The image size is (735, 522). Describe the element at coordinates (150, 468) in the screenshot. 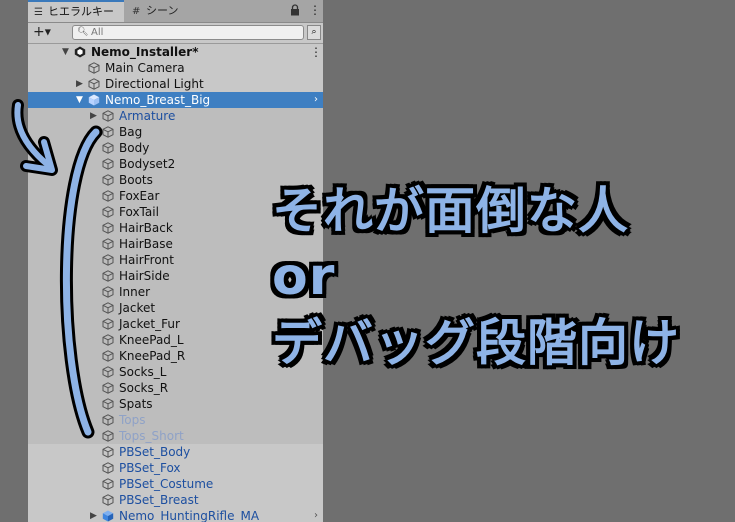

I see `hierarchy-row-label: PBSet_Fox` at that location.